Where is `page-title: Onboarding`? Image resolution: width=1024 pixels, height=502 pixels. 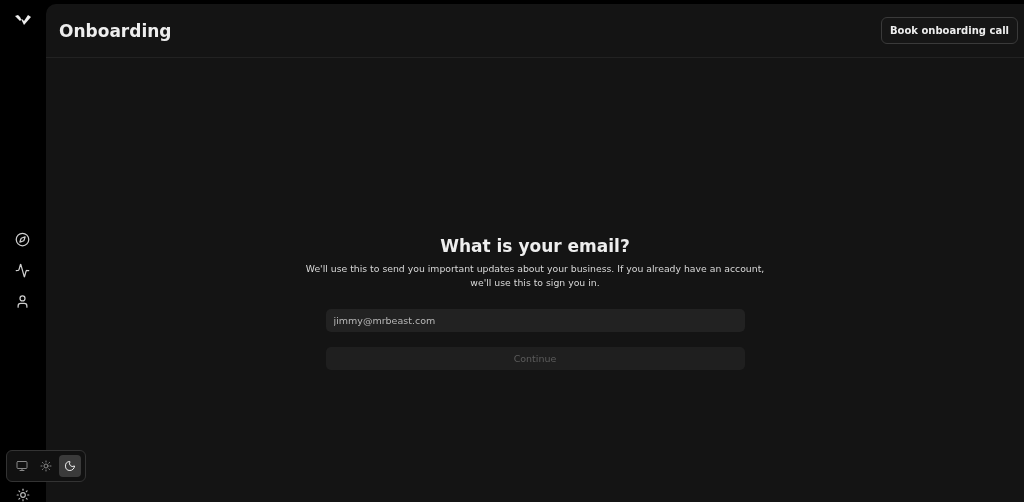
page-title: Onboarding is located at coordinates (115, 30).